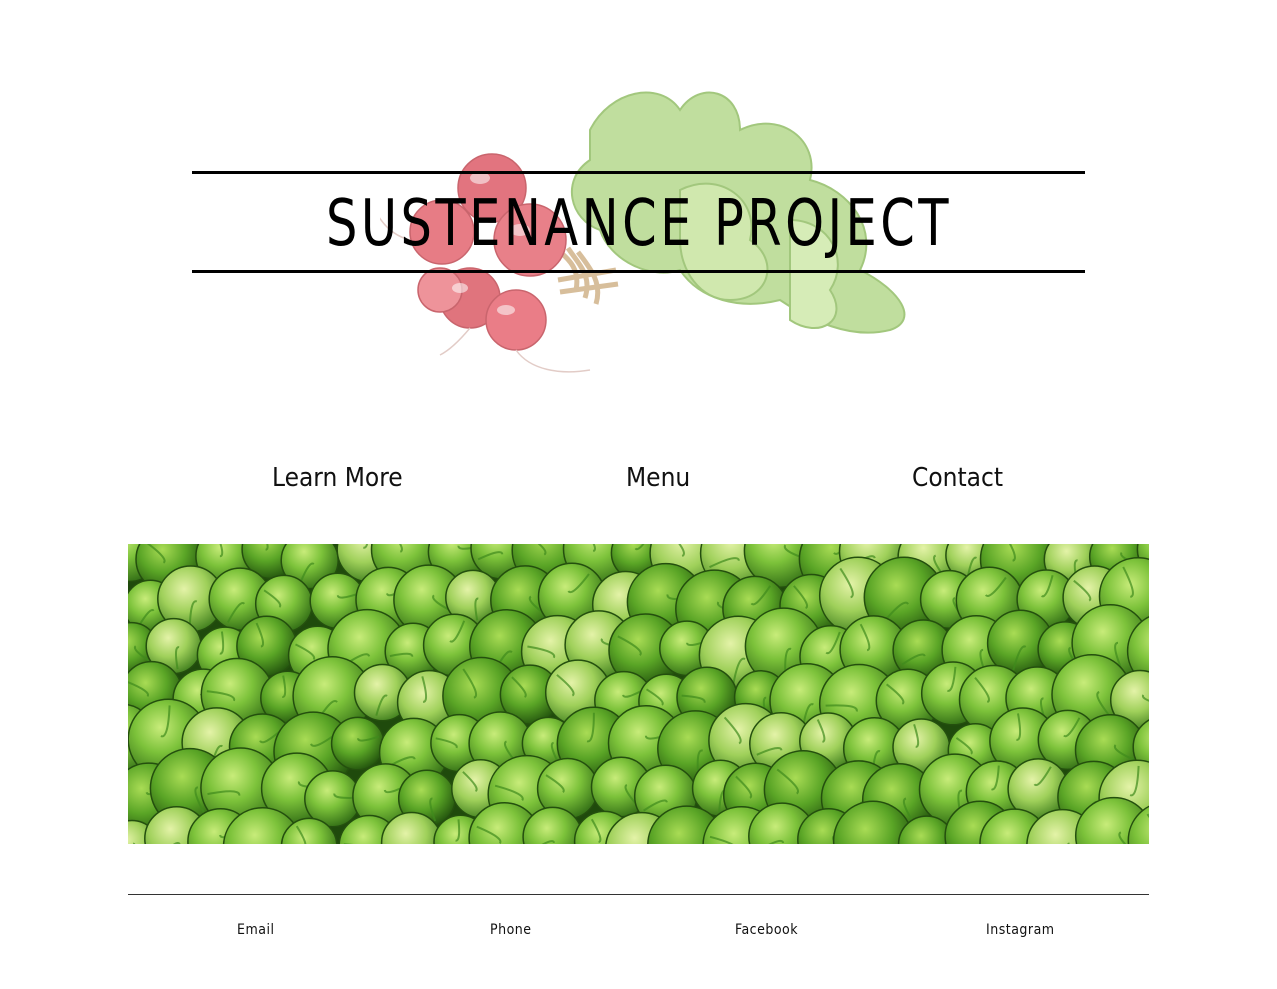  What do you see at coordinates (1020, 930) in the screenshot?
I see `footer-instagram-link: Instagram` at bounding box center [1020, 930].